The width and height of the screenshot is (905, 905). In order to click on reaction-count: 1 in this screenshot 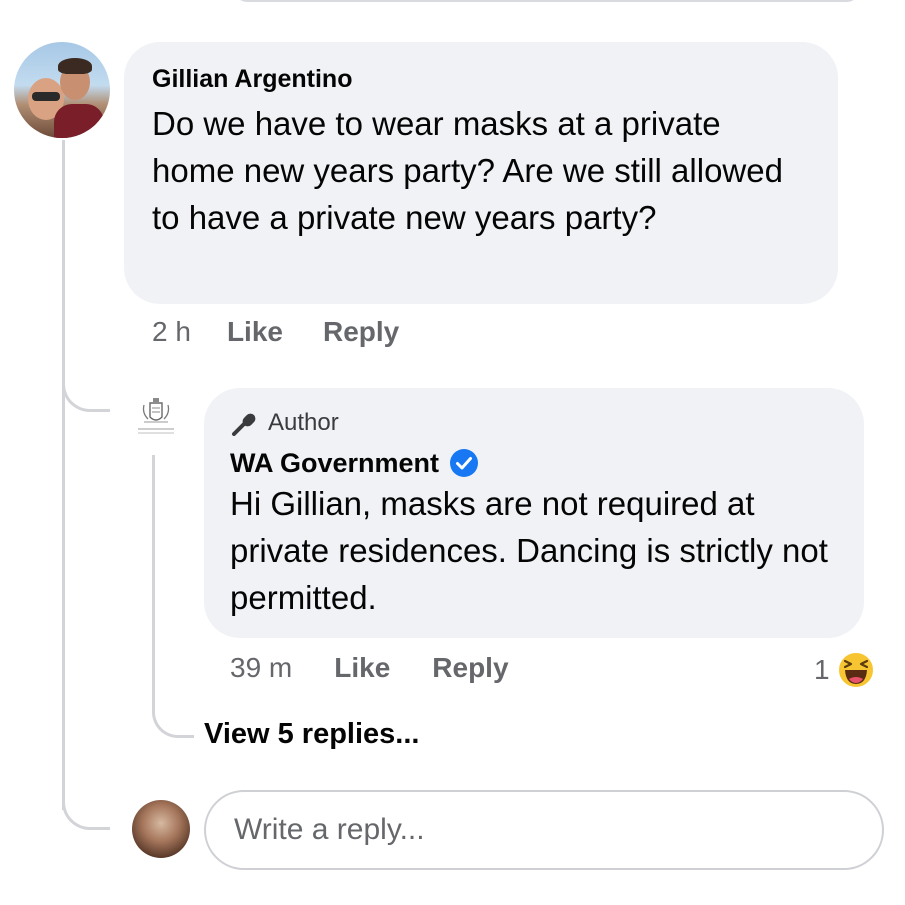, I will do `click(822, 669)`.